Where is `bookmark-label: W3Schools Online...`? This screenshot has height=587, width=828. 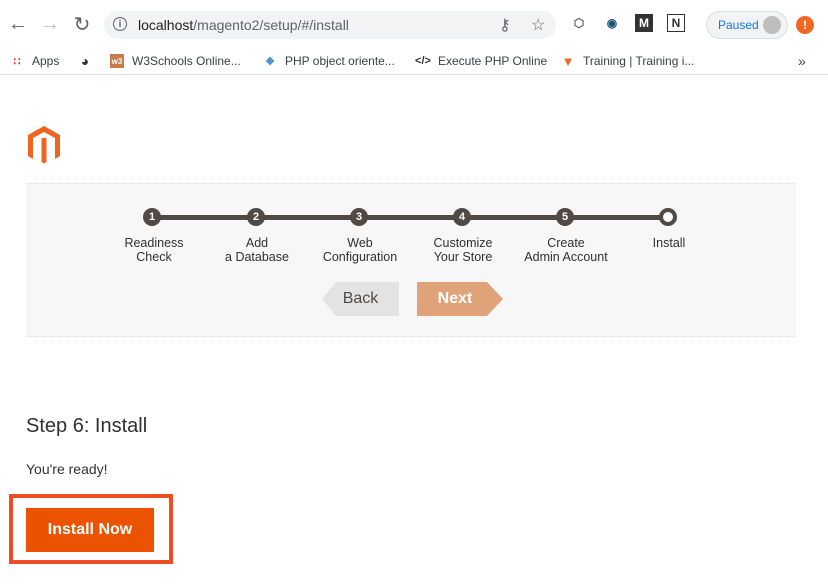 bookmark-label: W3Schools Online... is located at coordinates (186, 61).